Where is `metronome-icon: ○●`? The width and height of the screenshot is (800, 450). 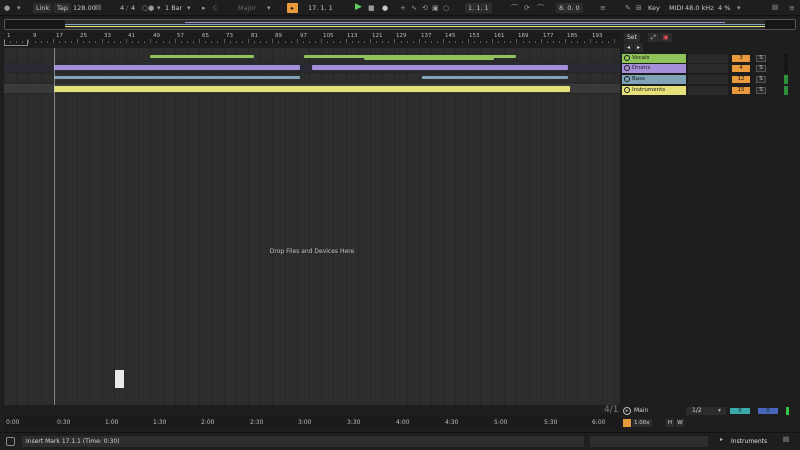
metronome-icon: ○● is located at coordinates (148, 8).